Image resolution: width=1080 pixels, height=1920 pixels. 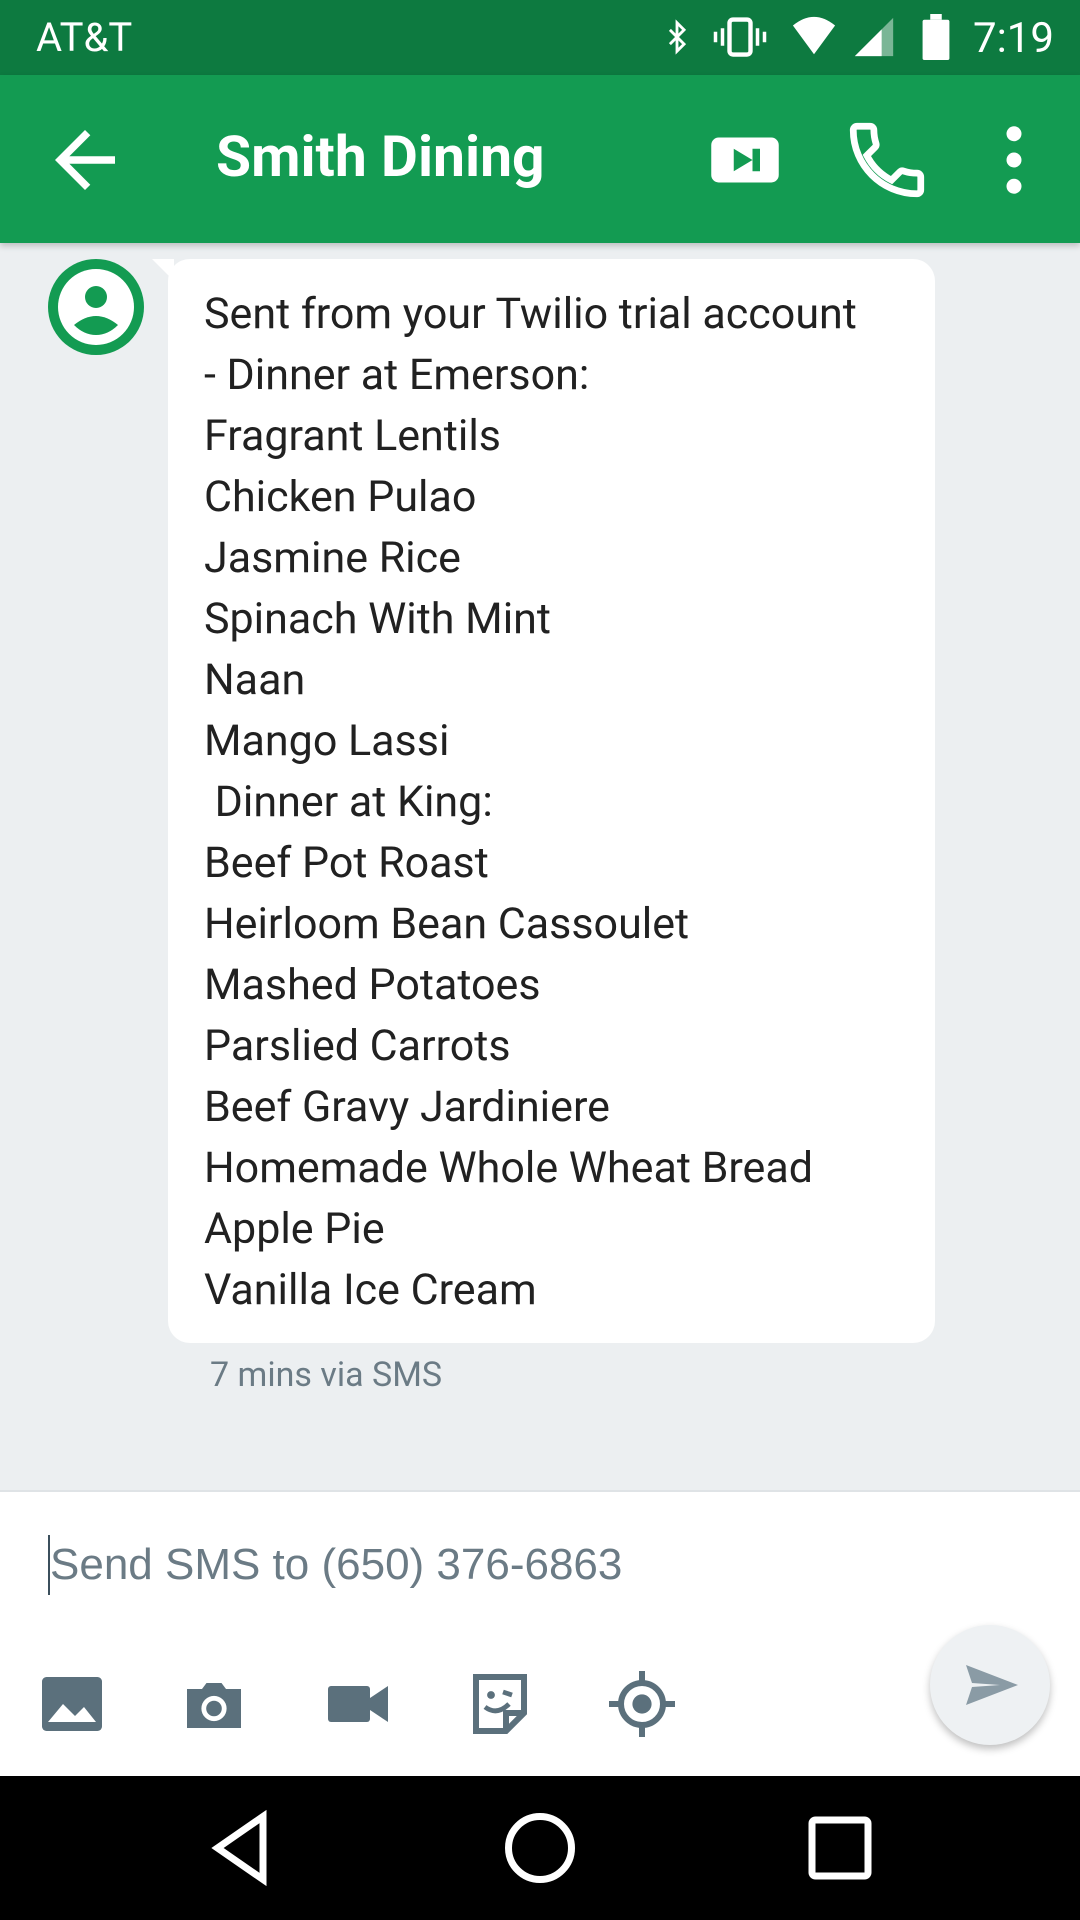 I want to click on conversation-title: Smith Dining, so click(x=380, y=156).